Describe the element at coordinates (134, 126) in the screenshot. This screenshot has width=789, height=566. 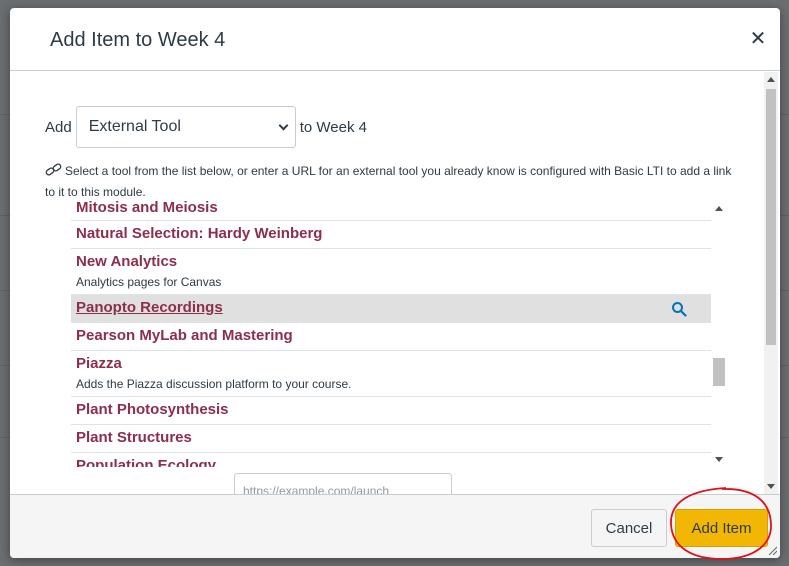
I see `item-type-value: External Tool` at that location.